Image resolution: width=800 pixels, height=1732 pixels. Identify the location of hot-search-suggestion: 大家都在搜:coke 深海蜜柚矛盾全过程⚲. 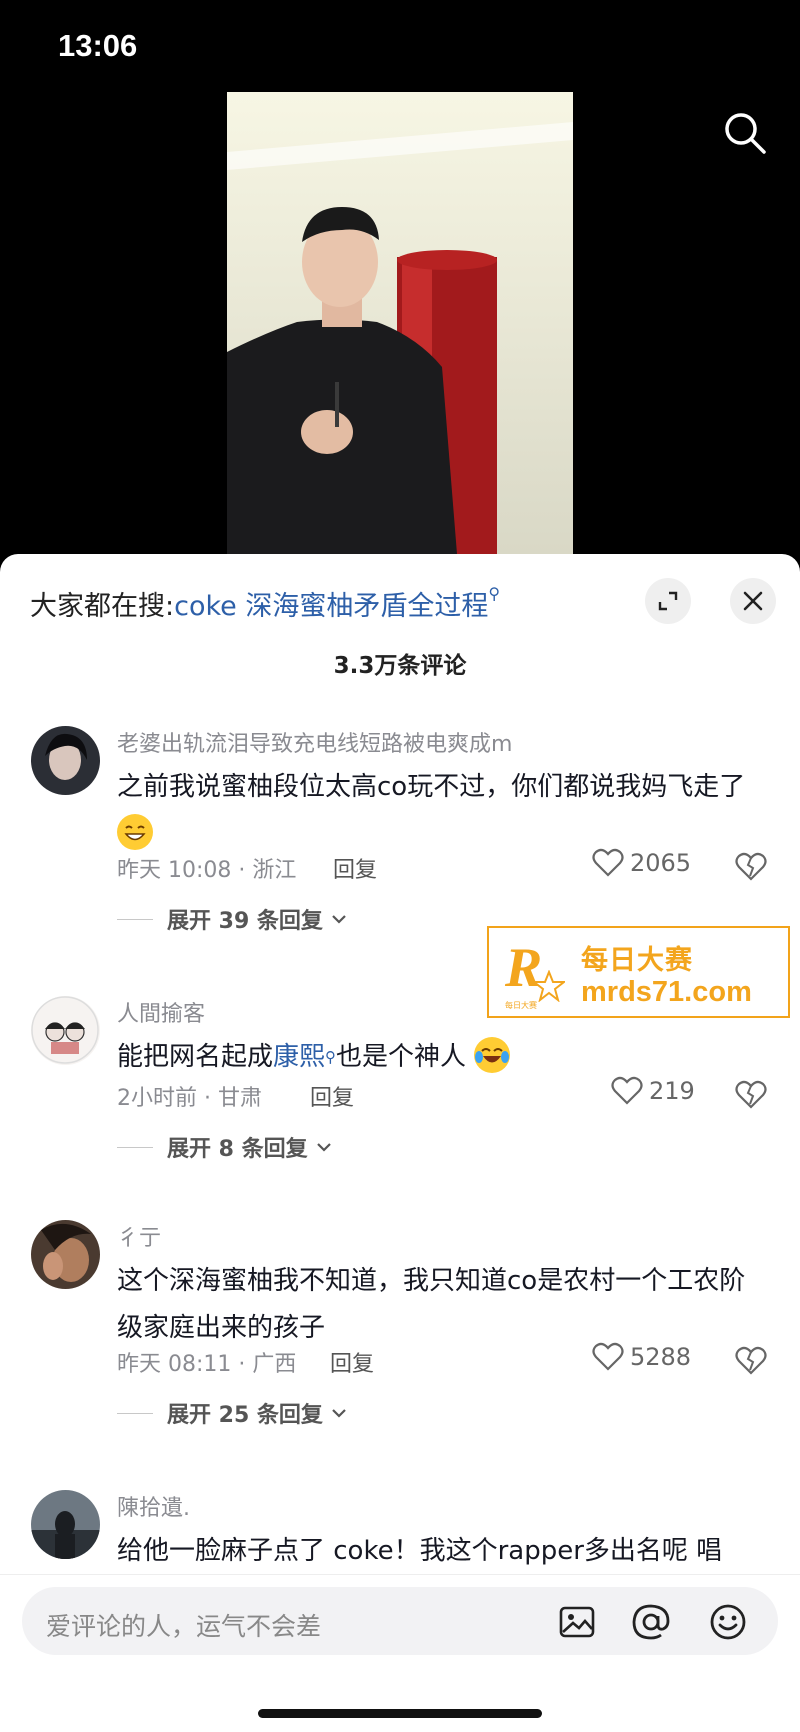
(265, 603).